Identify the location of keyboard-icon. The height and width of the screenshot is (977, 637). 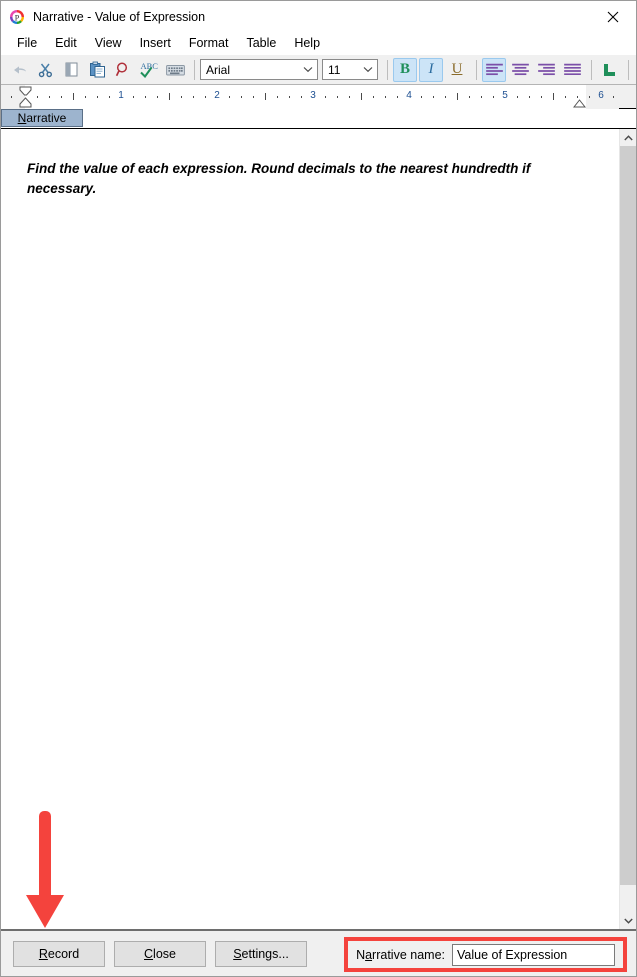
(175, 70).